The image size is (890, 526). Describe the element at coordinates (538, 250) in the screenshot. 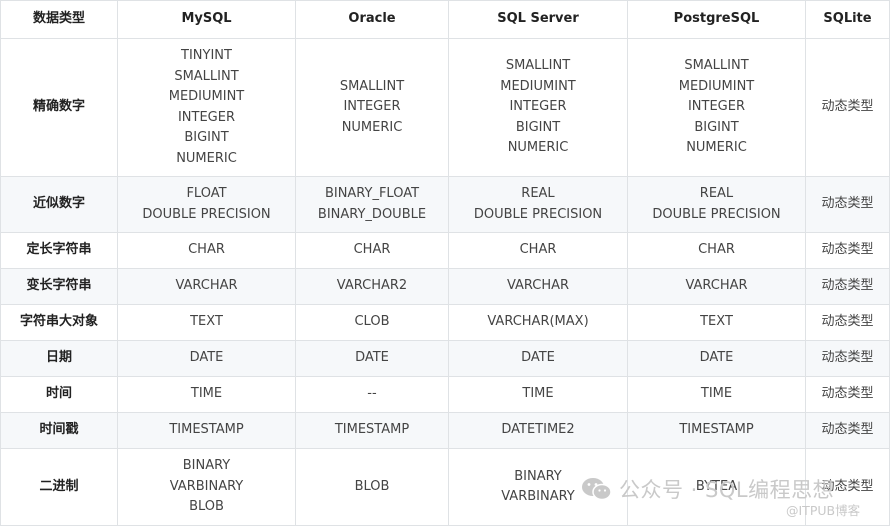

I see `cell-sql-server: CHAR` at that location.